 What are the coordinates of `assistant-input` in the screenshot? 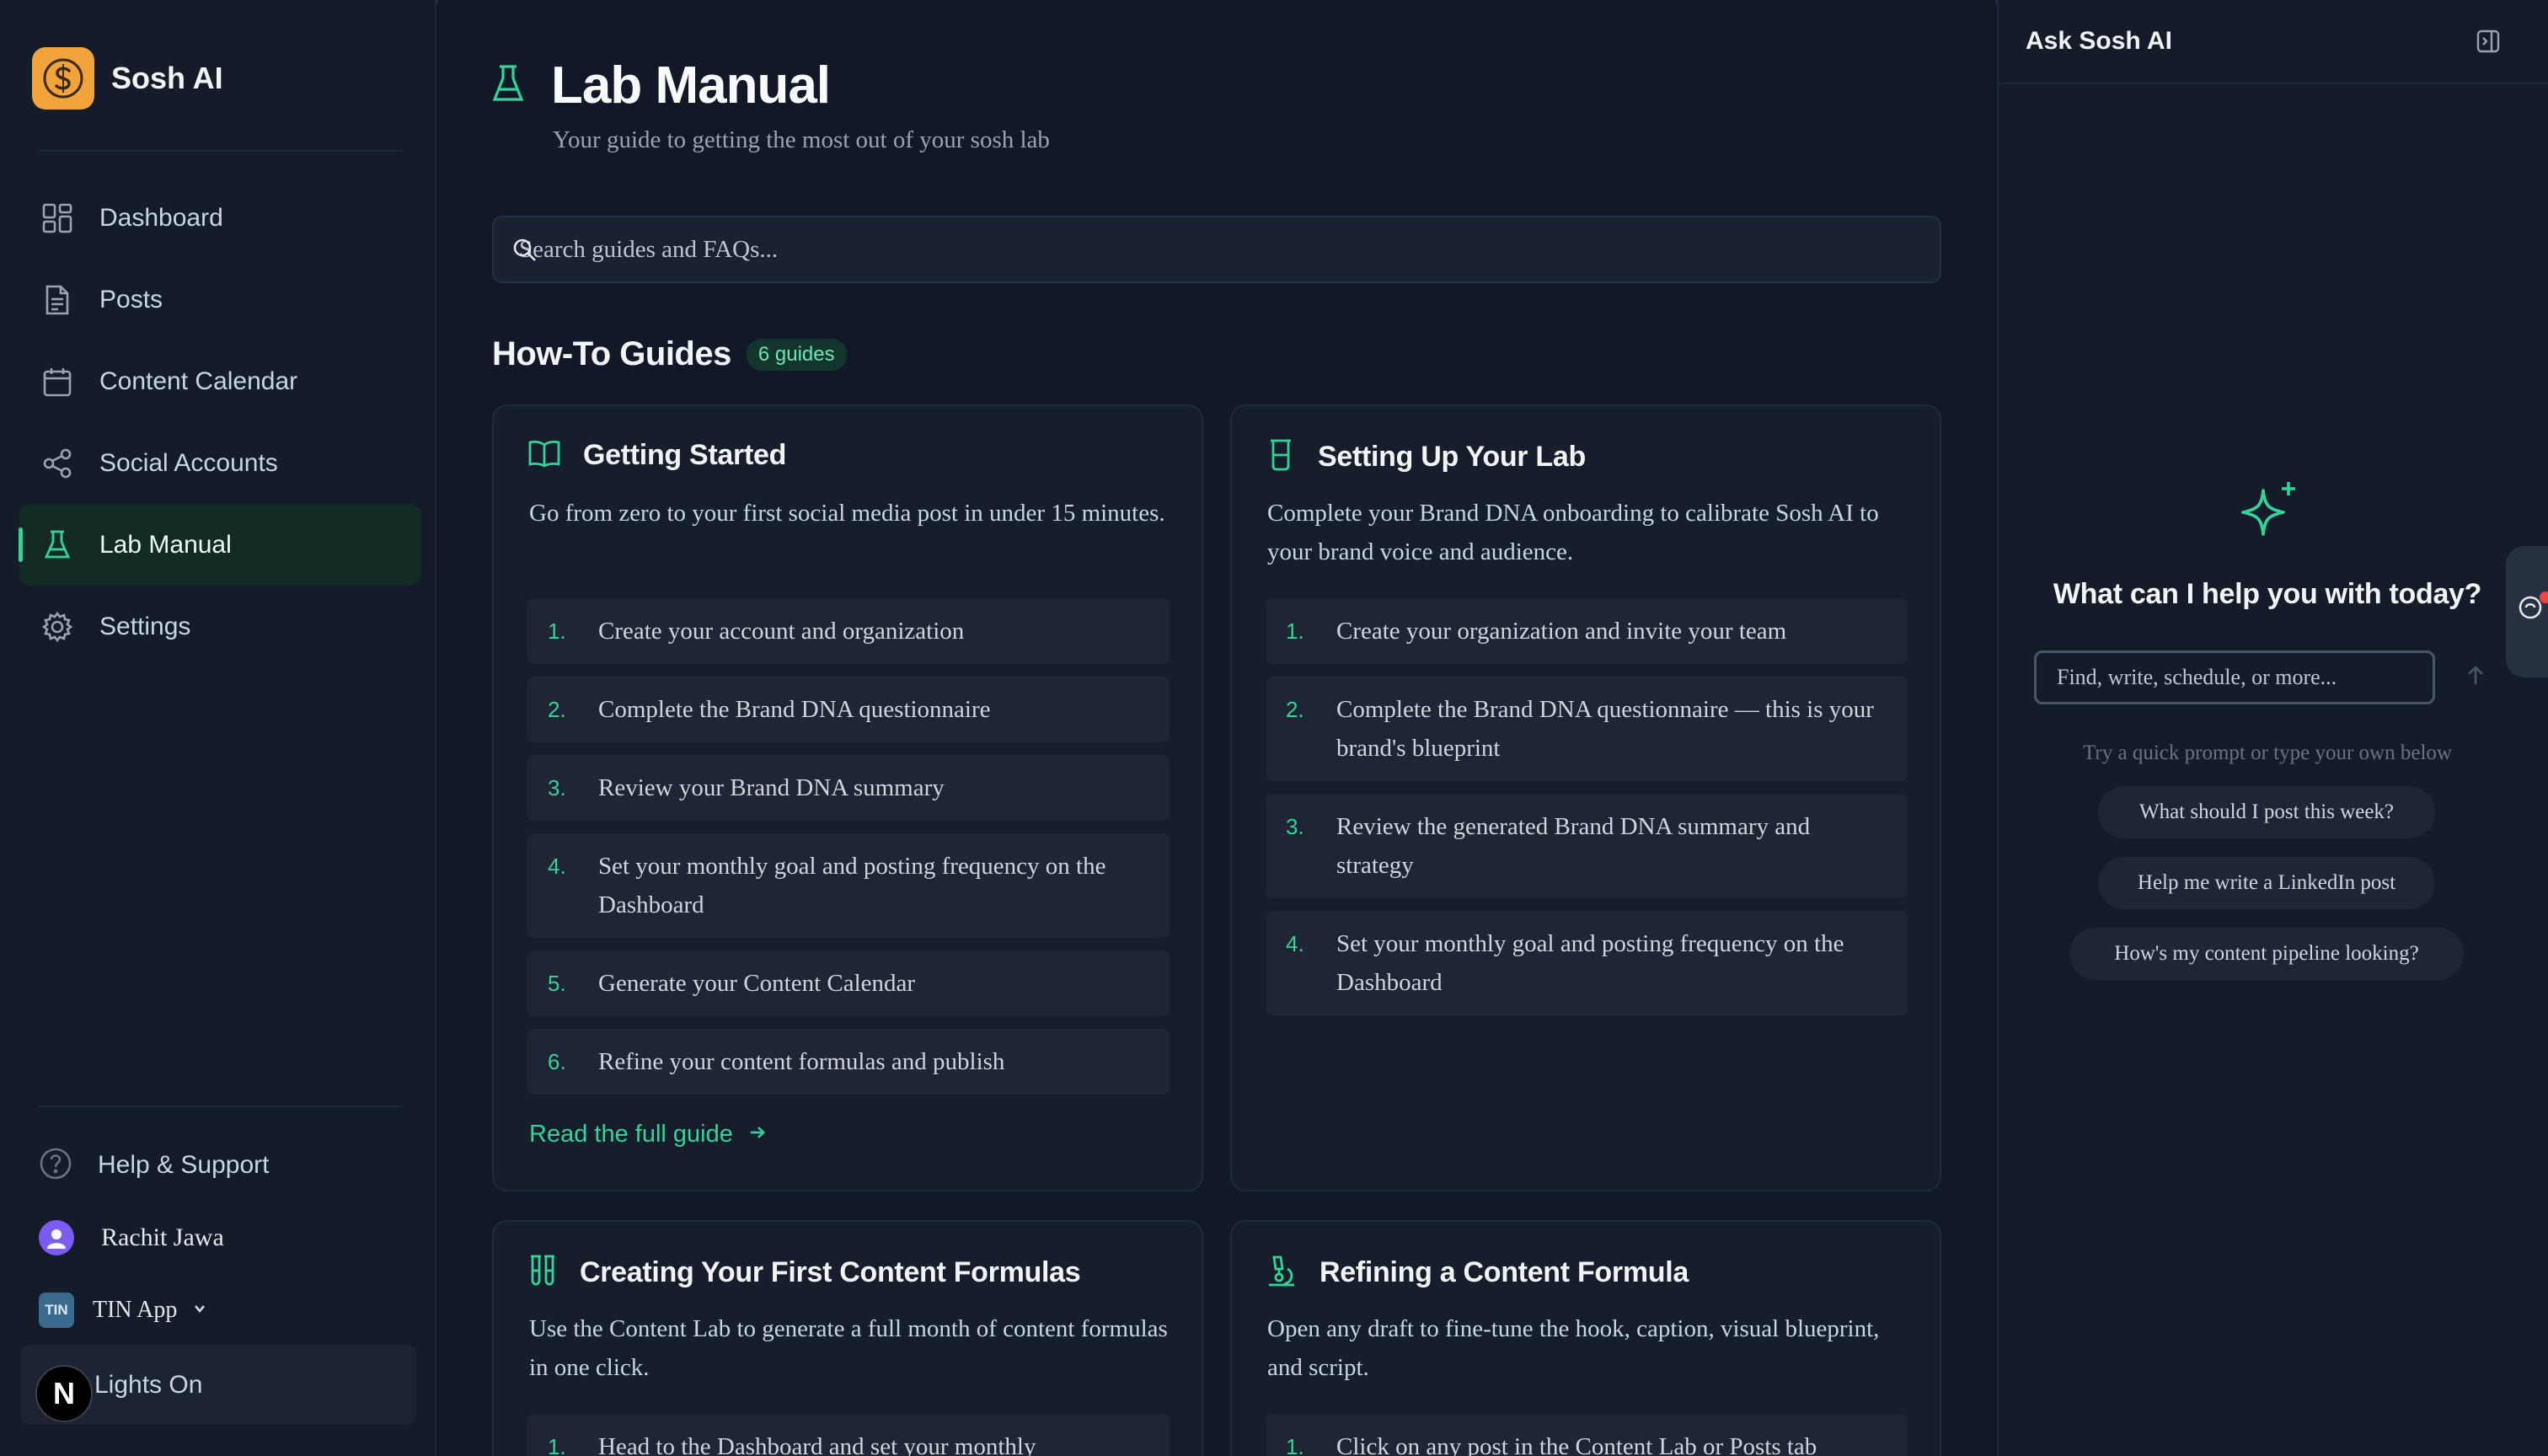 It's located at (2234, 677).